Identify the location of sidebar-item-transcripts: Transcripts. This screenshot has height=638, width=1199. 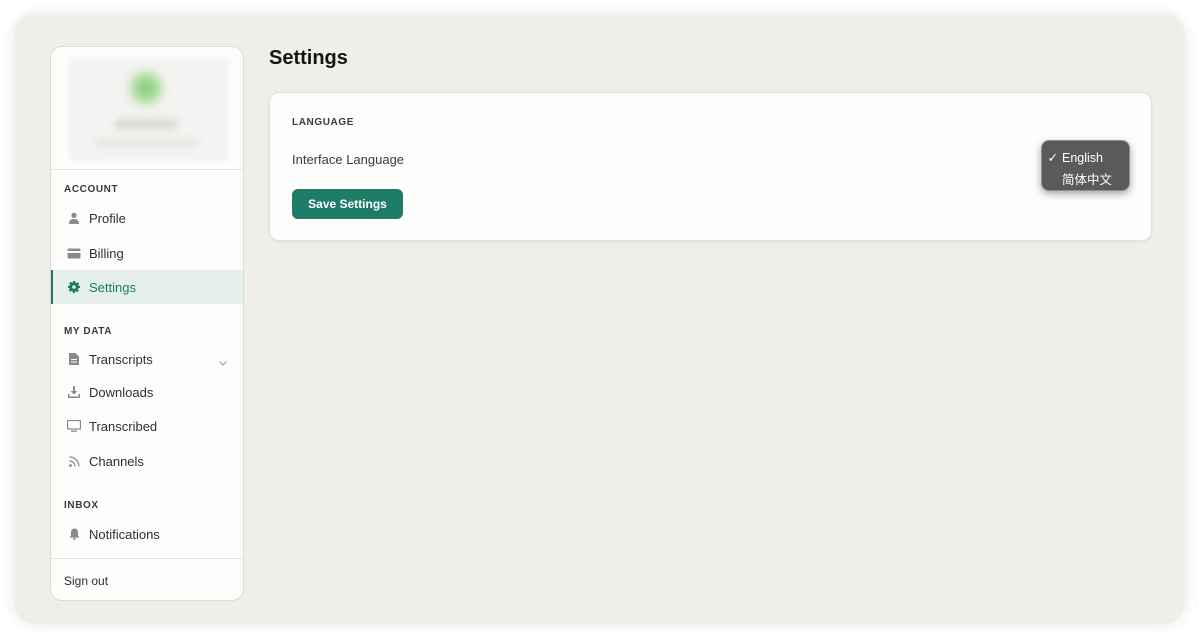
(147, 359).